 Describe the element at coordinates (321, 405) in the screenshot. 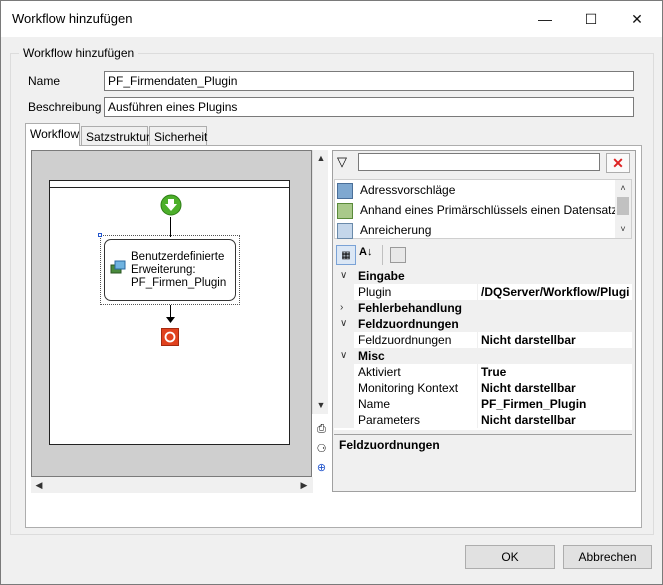

I see `scroll-down-icon: ▼` at that location.